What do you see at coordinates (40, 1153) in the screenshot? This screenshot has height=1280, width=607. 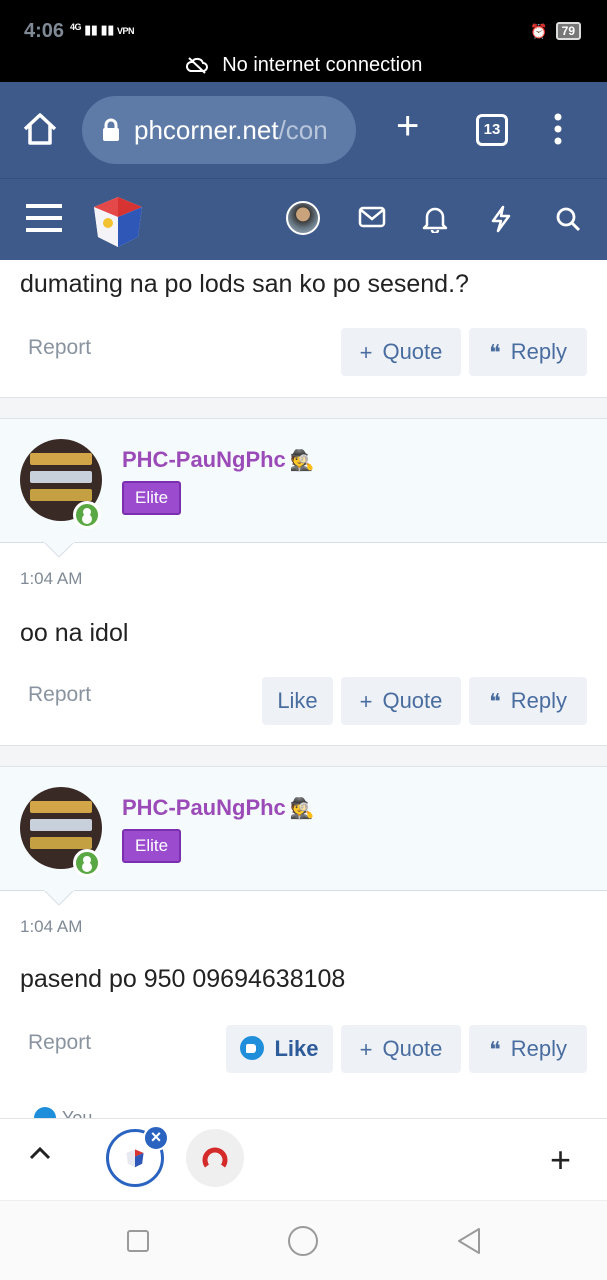 I see `chevron-up-icon` at bounding box center [40, 1153].